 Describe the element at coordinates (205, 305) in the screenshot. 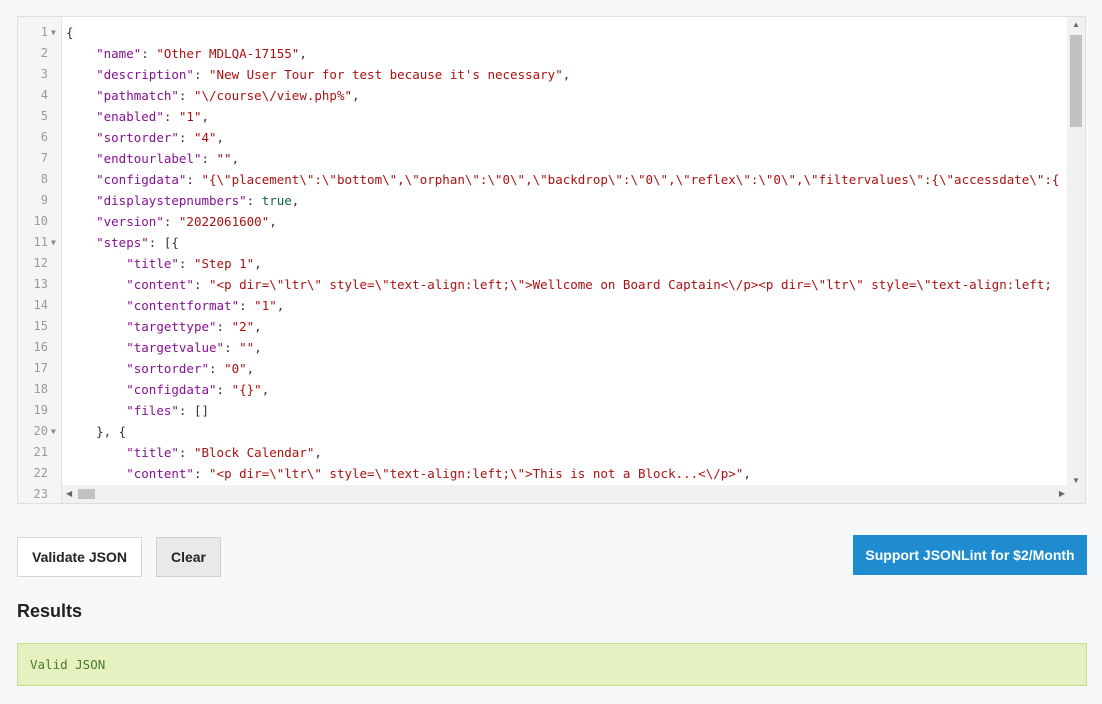

I see `code-text: "contentformat": "1",` at that location.